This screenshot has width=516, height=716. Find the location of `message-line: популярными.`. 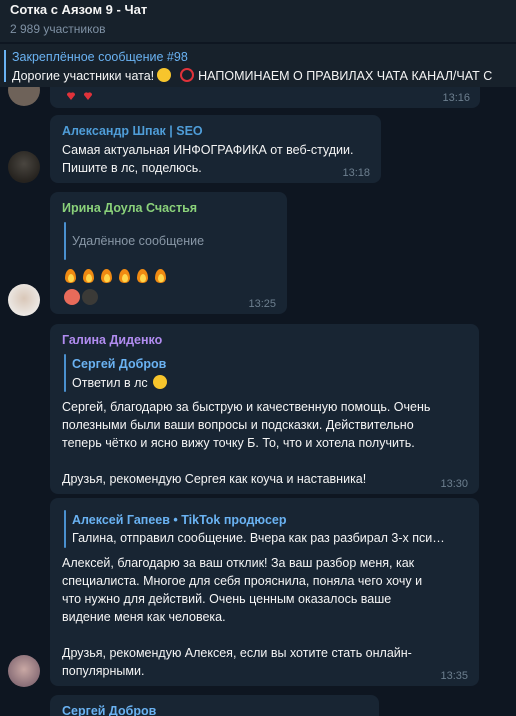

message-line: популярными. is located at coordinates (103, 671).